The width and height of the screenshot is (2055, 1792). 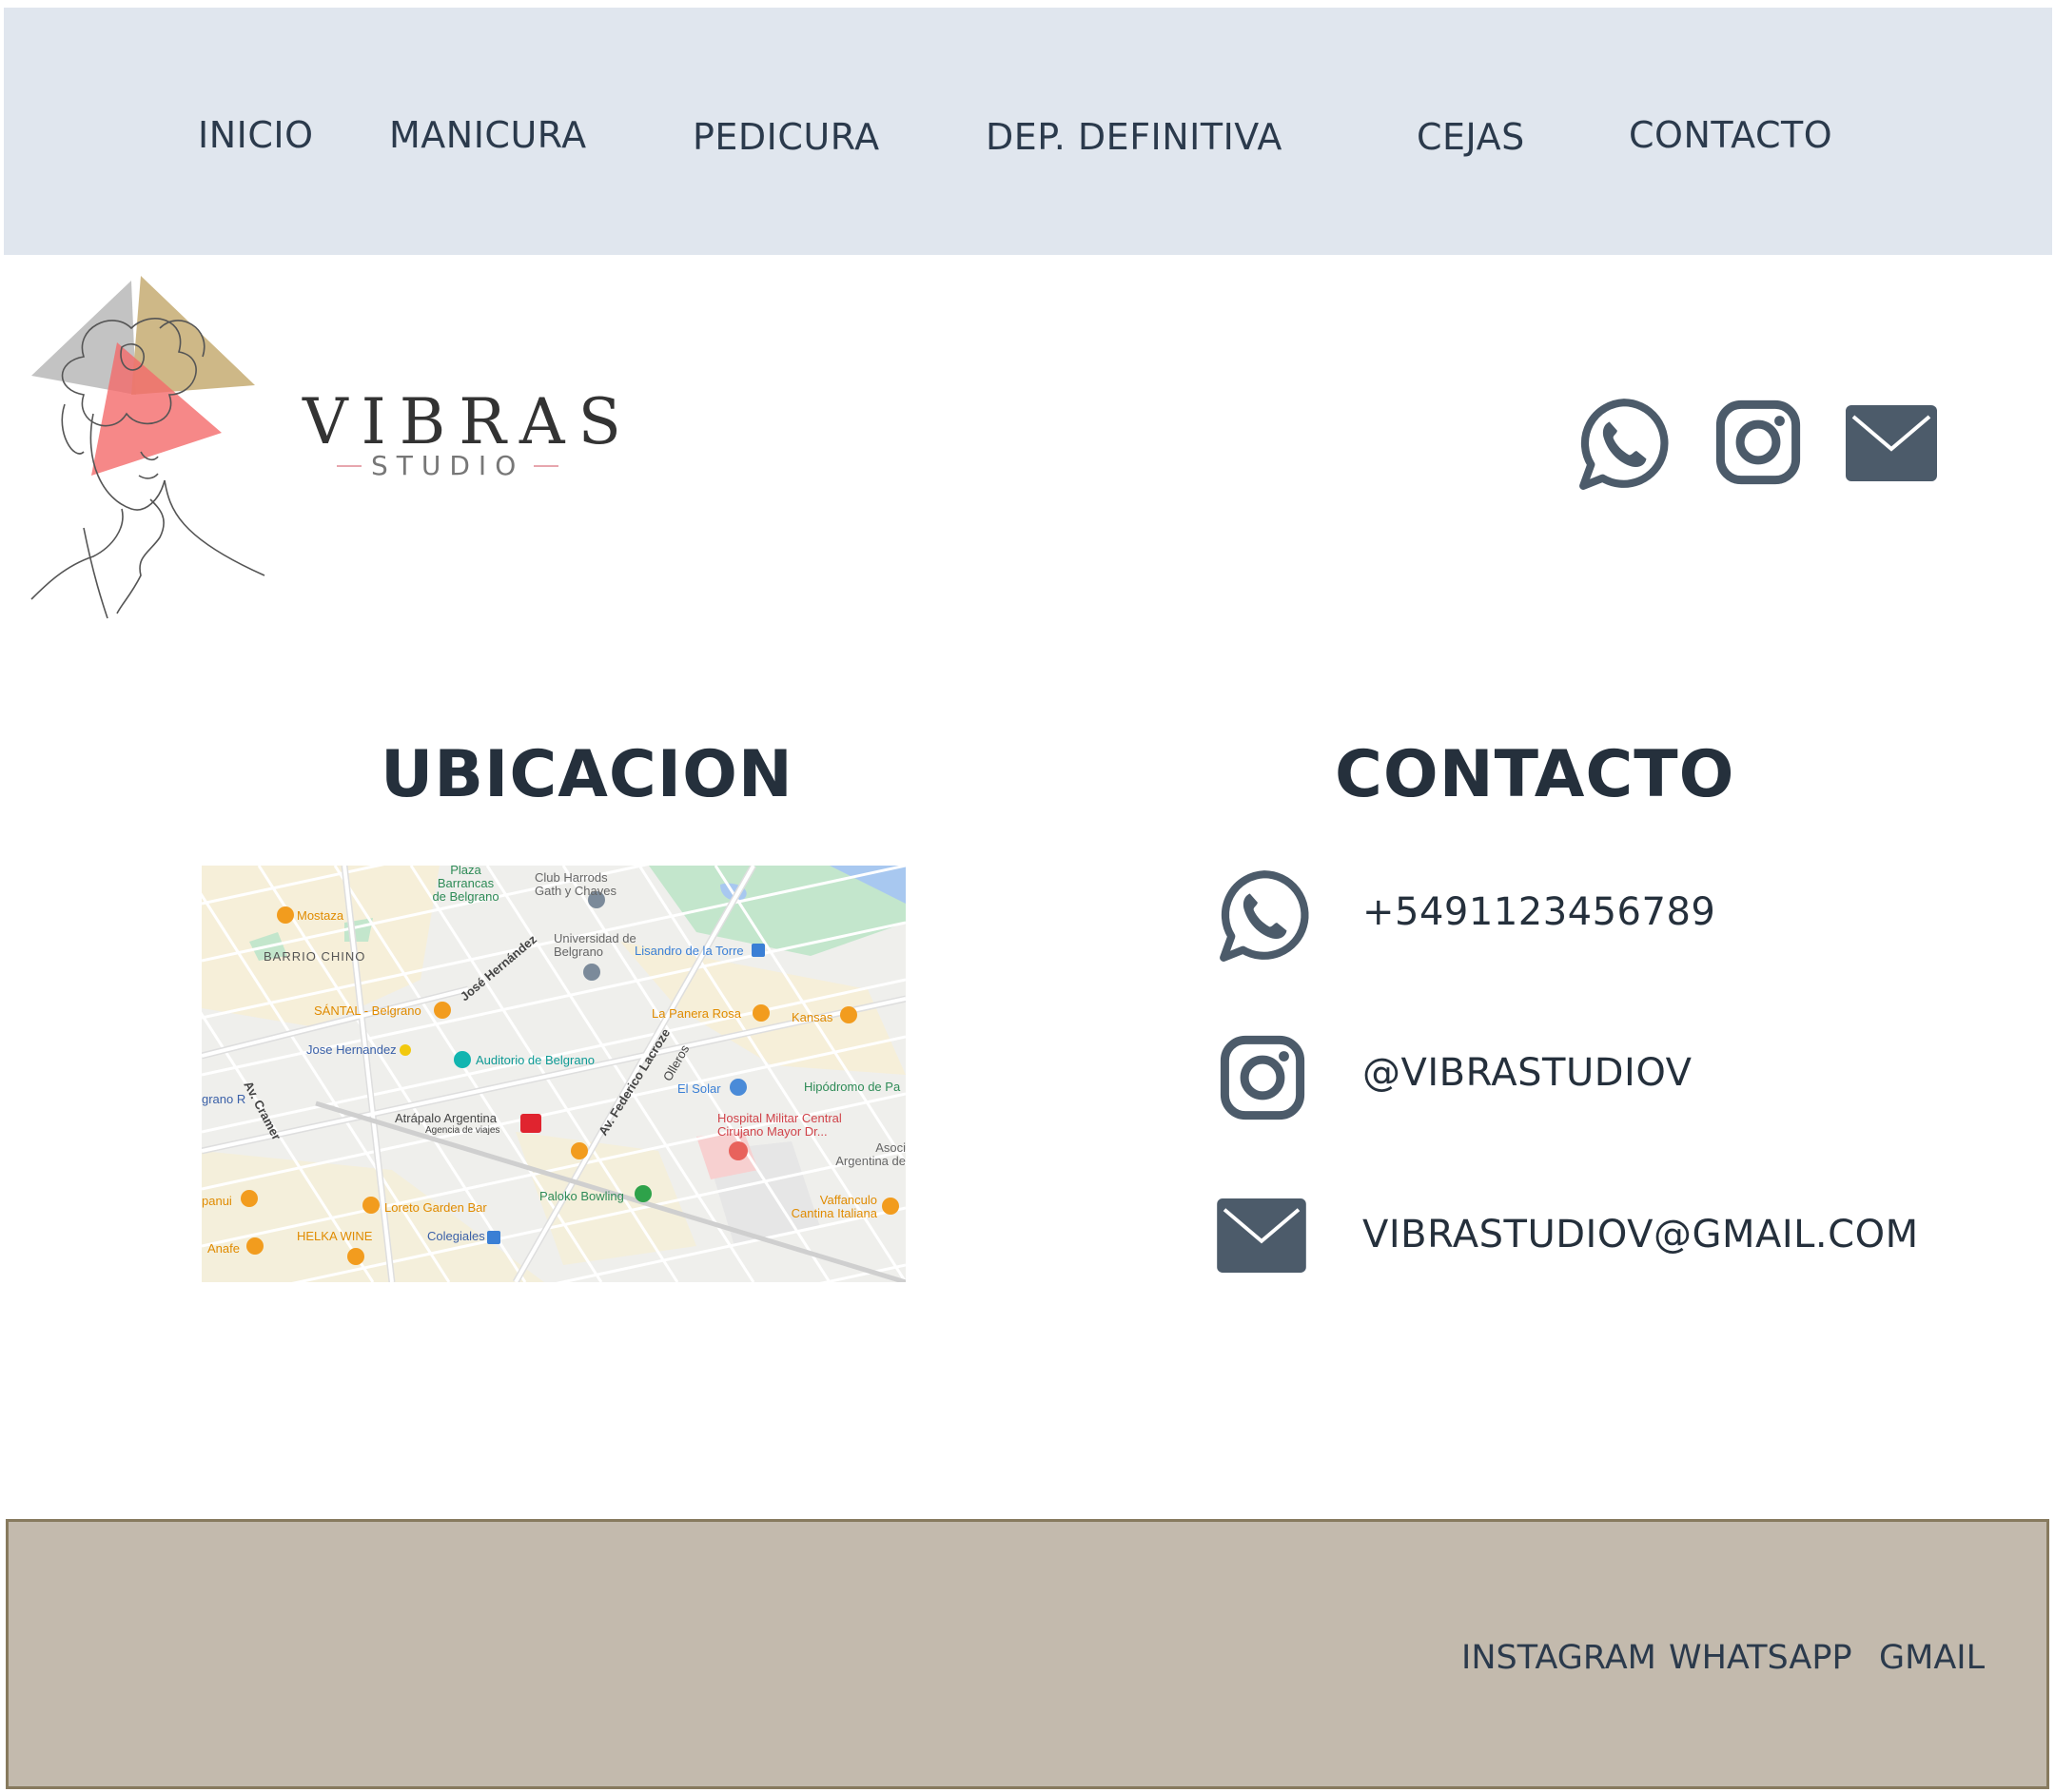 What do you see at coordinates (1471, 137) in the screenshot?
I see `nav-cejas: CEJAS` at bounding box center [1471, 137].